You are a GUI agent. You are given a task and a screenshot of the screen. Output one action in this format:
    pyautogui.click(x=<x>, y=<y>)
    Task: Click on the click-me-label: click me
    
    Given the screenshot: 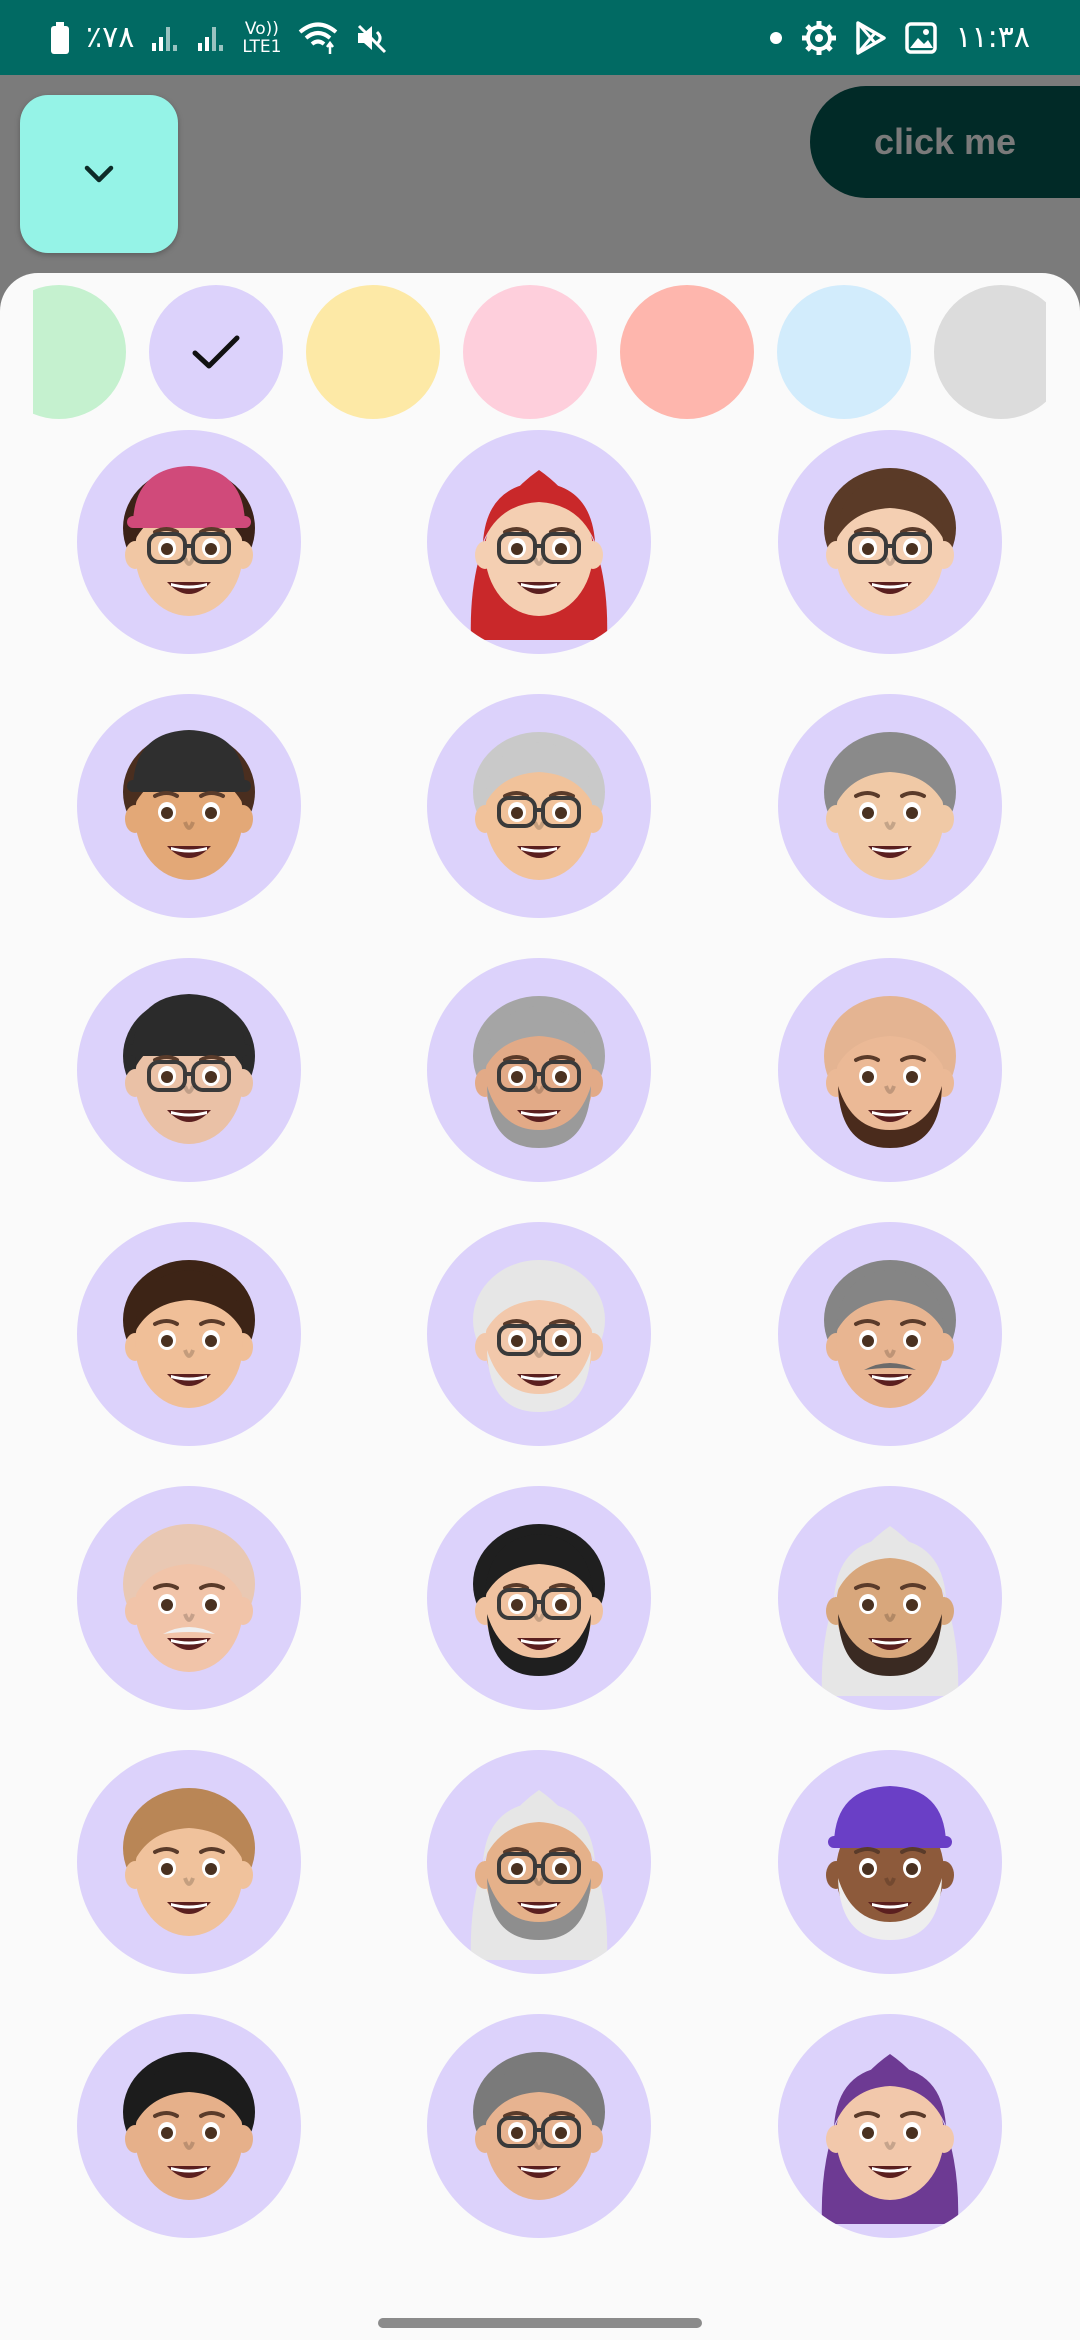 What is the action you would take?
    pyautogui.click(x=945, y=141)
    